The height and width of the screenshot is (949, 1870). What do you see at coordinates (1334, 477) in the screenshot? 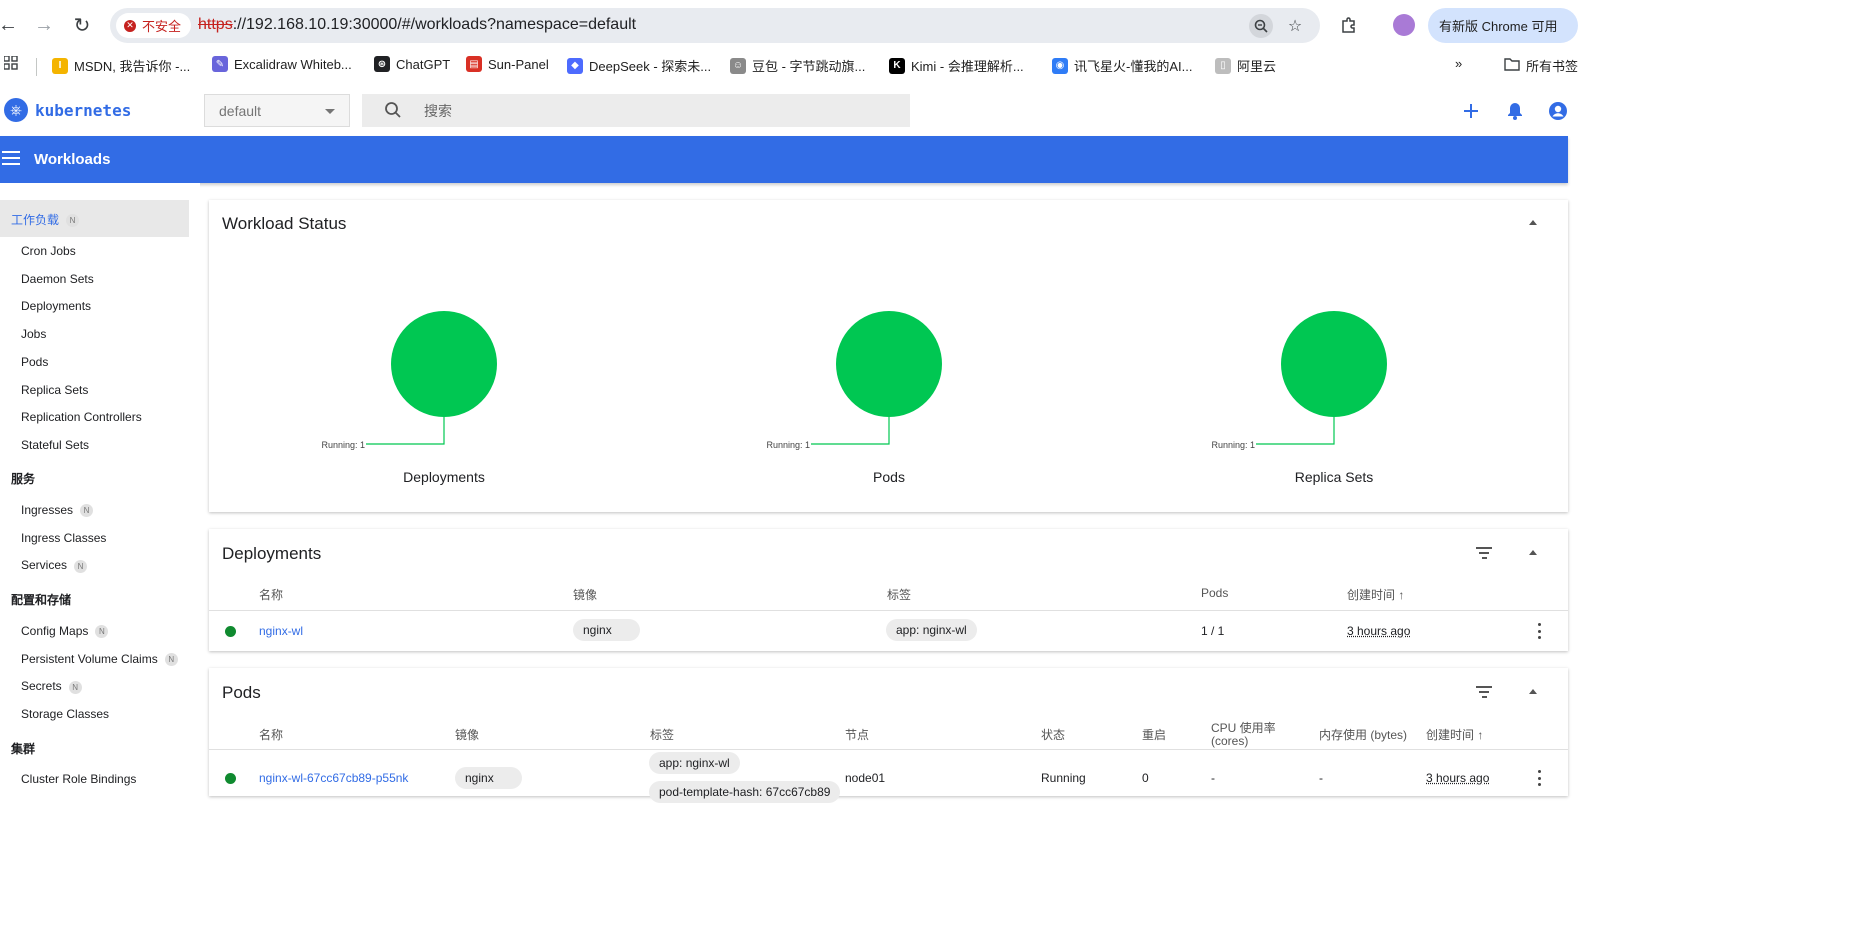
I see `status-chart-label: Replica Sets` at bounding box center [1334, 477].